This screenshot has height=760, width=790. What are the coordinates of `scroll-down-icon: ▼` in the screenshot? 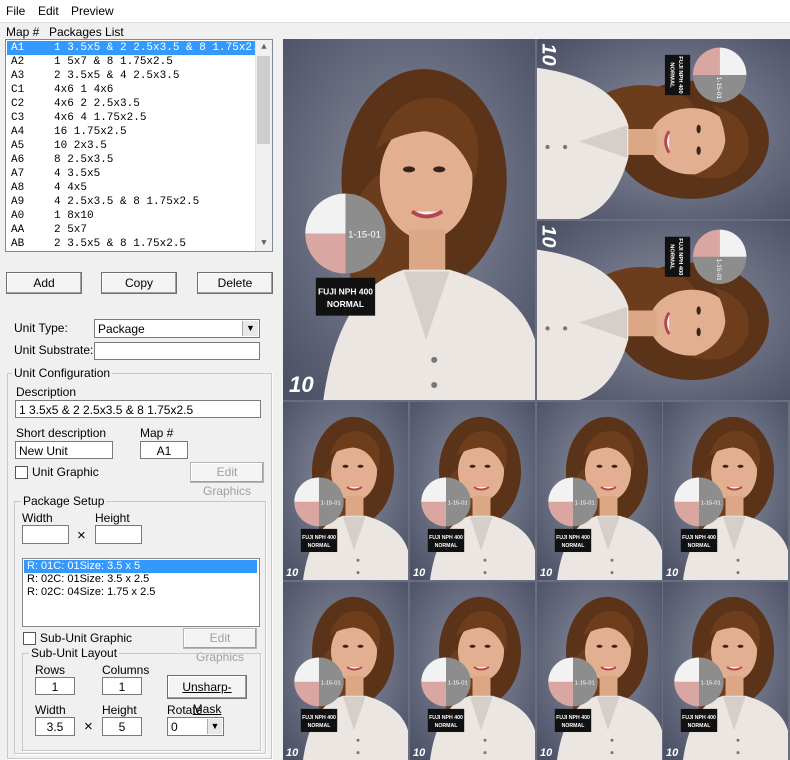 It's located at (264, 243).